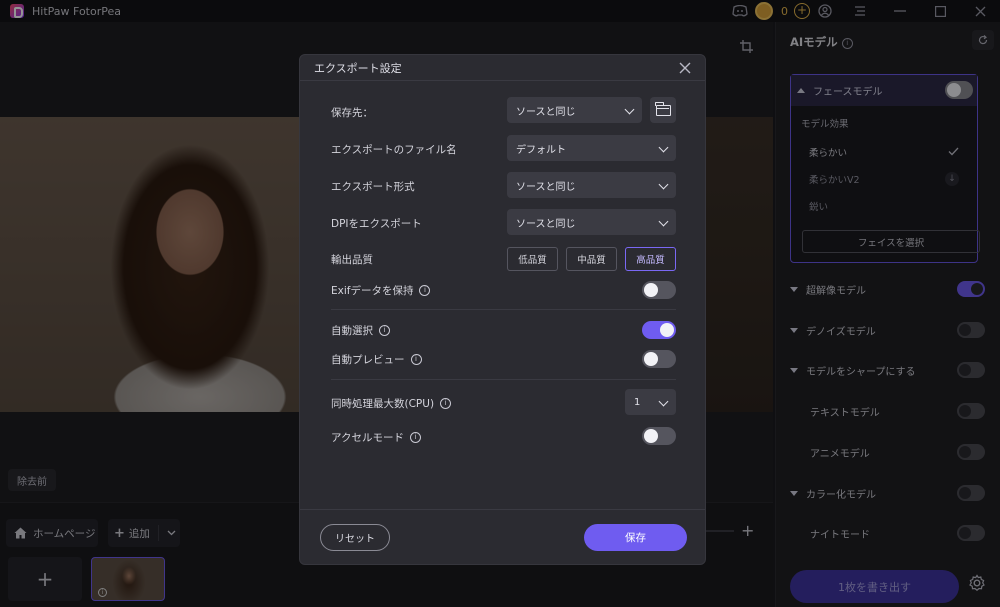 This screenshot has width=1000, height=607. What do you see at coordinates (352, 260) in the screenshot?
I see `quality-label: 輸出品質` at bounding box center [352, 260].